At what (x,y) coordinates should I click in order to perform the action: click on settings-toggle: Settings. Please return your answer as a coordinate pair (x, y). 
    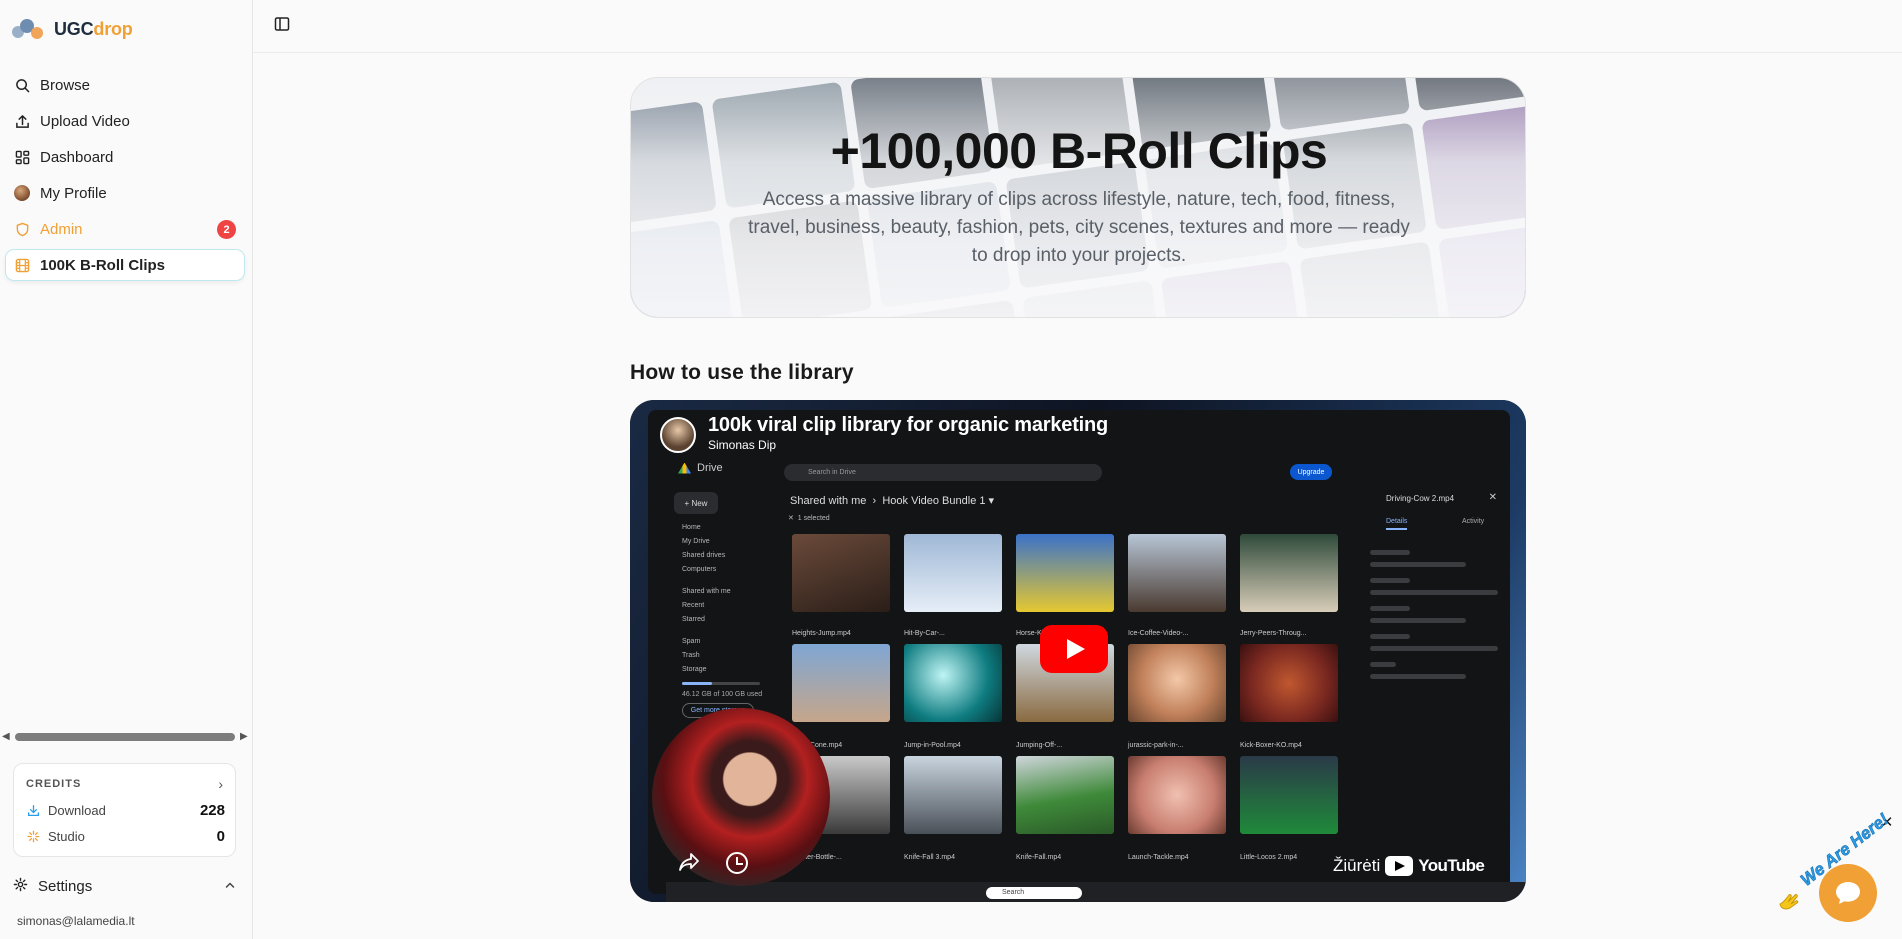
    Looking at the image, I should click on (124, 886).